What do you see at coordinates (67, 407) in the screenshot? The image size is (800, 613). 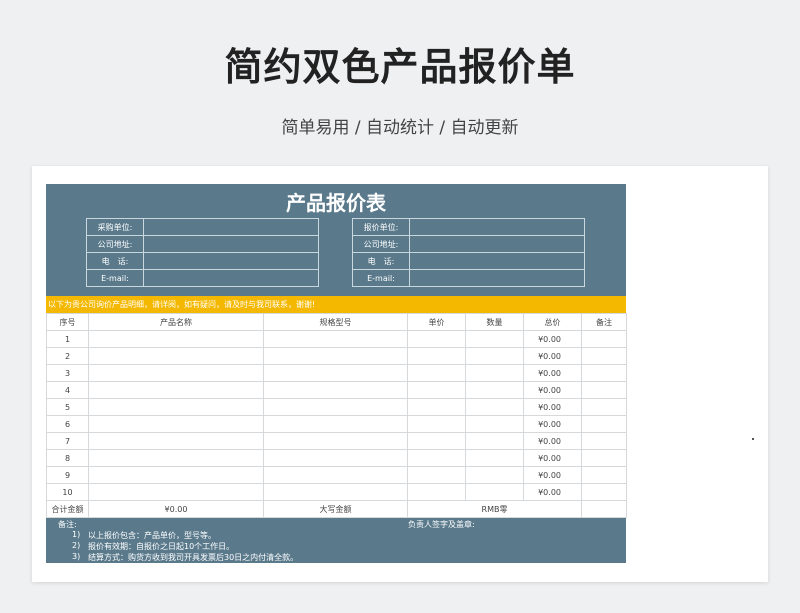 I see `row-number: 5` at bounding box center [67, 407].